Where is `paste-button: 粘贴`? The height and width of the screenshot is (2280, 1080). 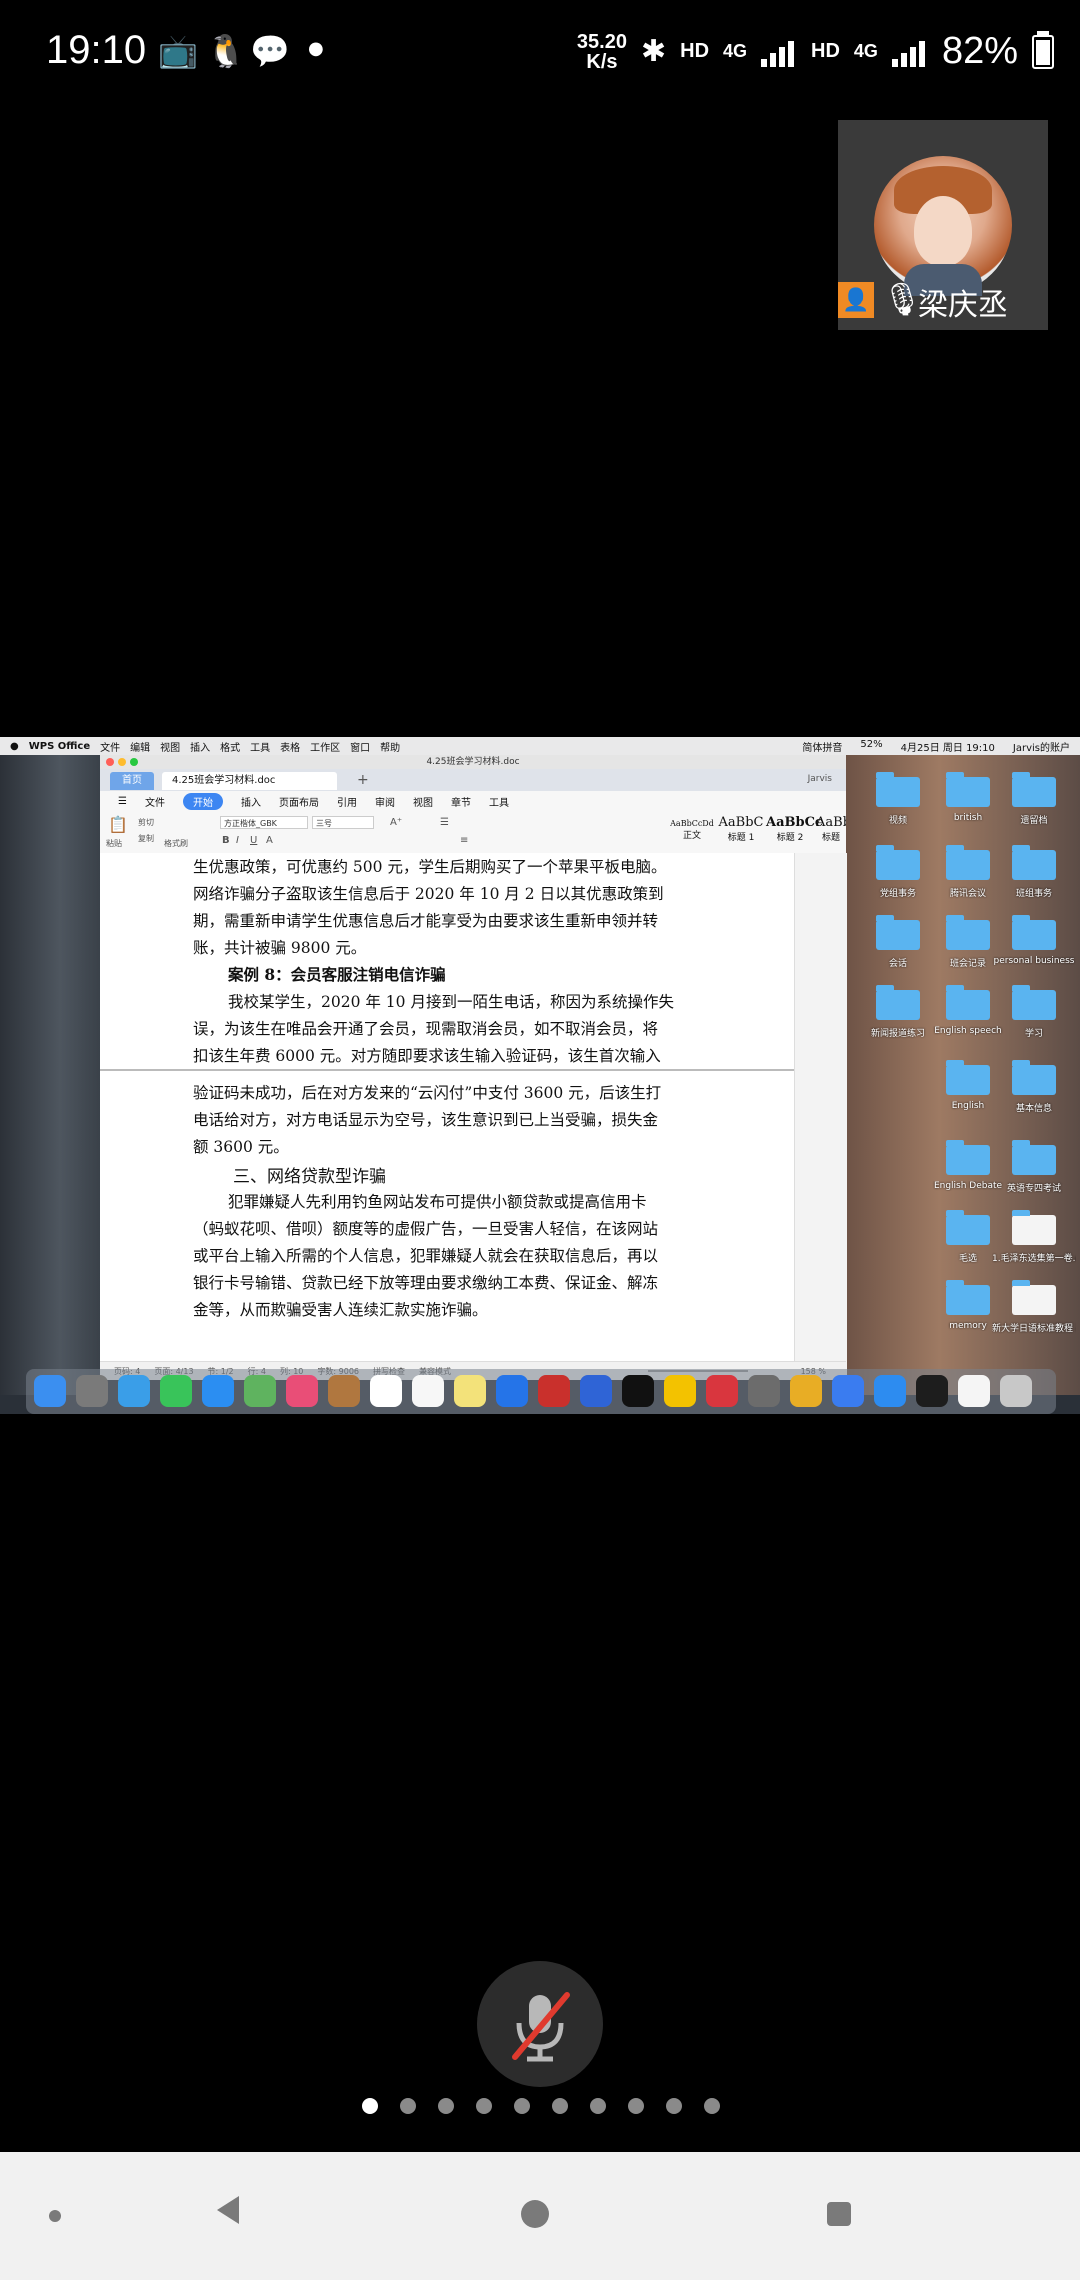
paste-button: 粘贴 is located at coordinates (114, 843).